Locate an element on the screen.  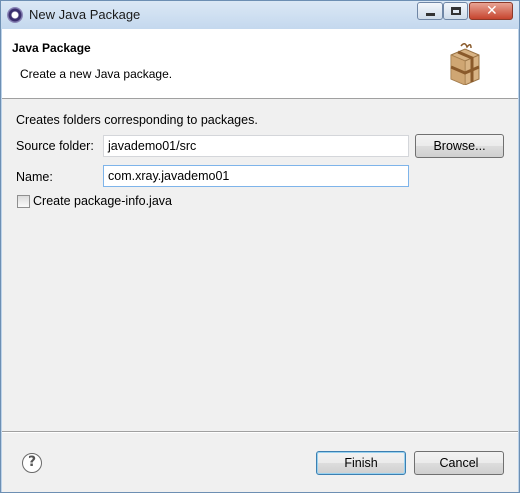
package-info-checkbox is located at coordinates (23, 201).